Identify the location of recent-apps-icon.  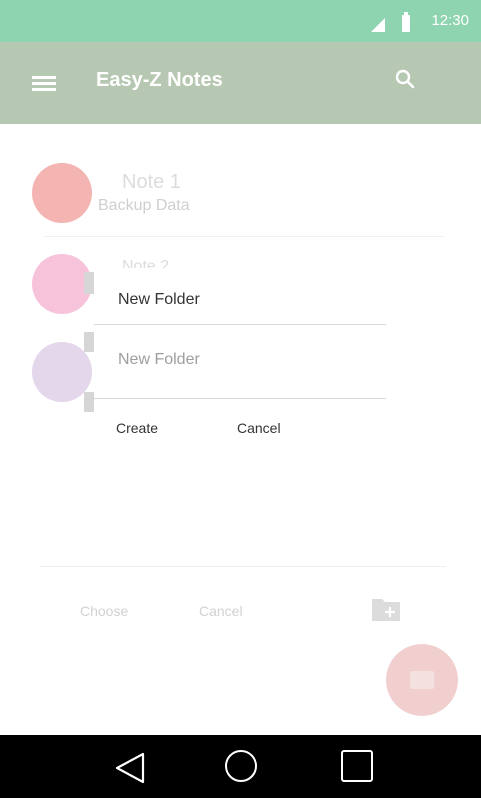
(357, 766).